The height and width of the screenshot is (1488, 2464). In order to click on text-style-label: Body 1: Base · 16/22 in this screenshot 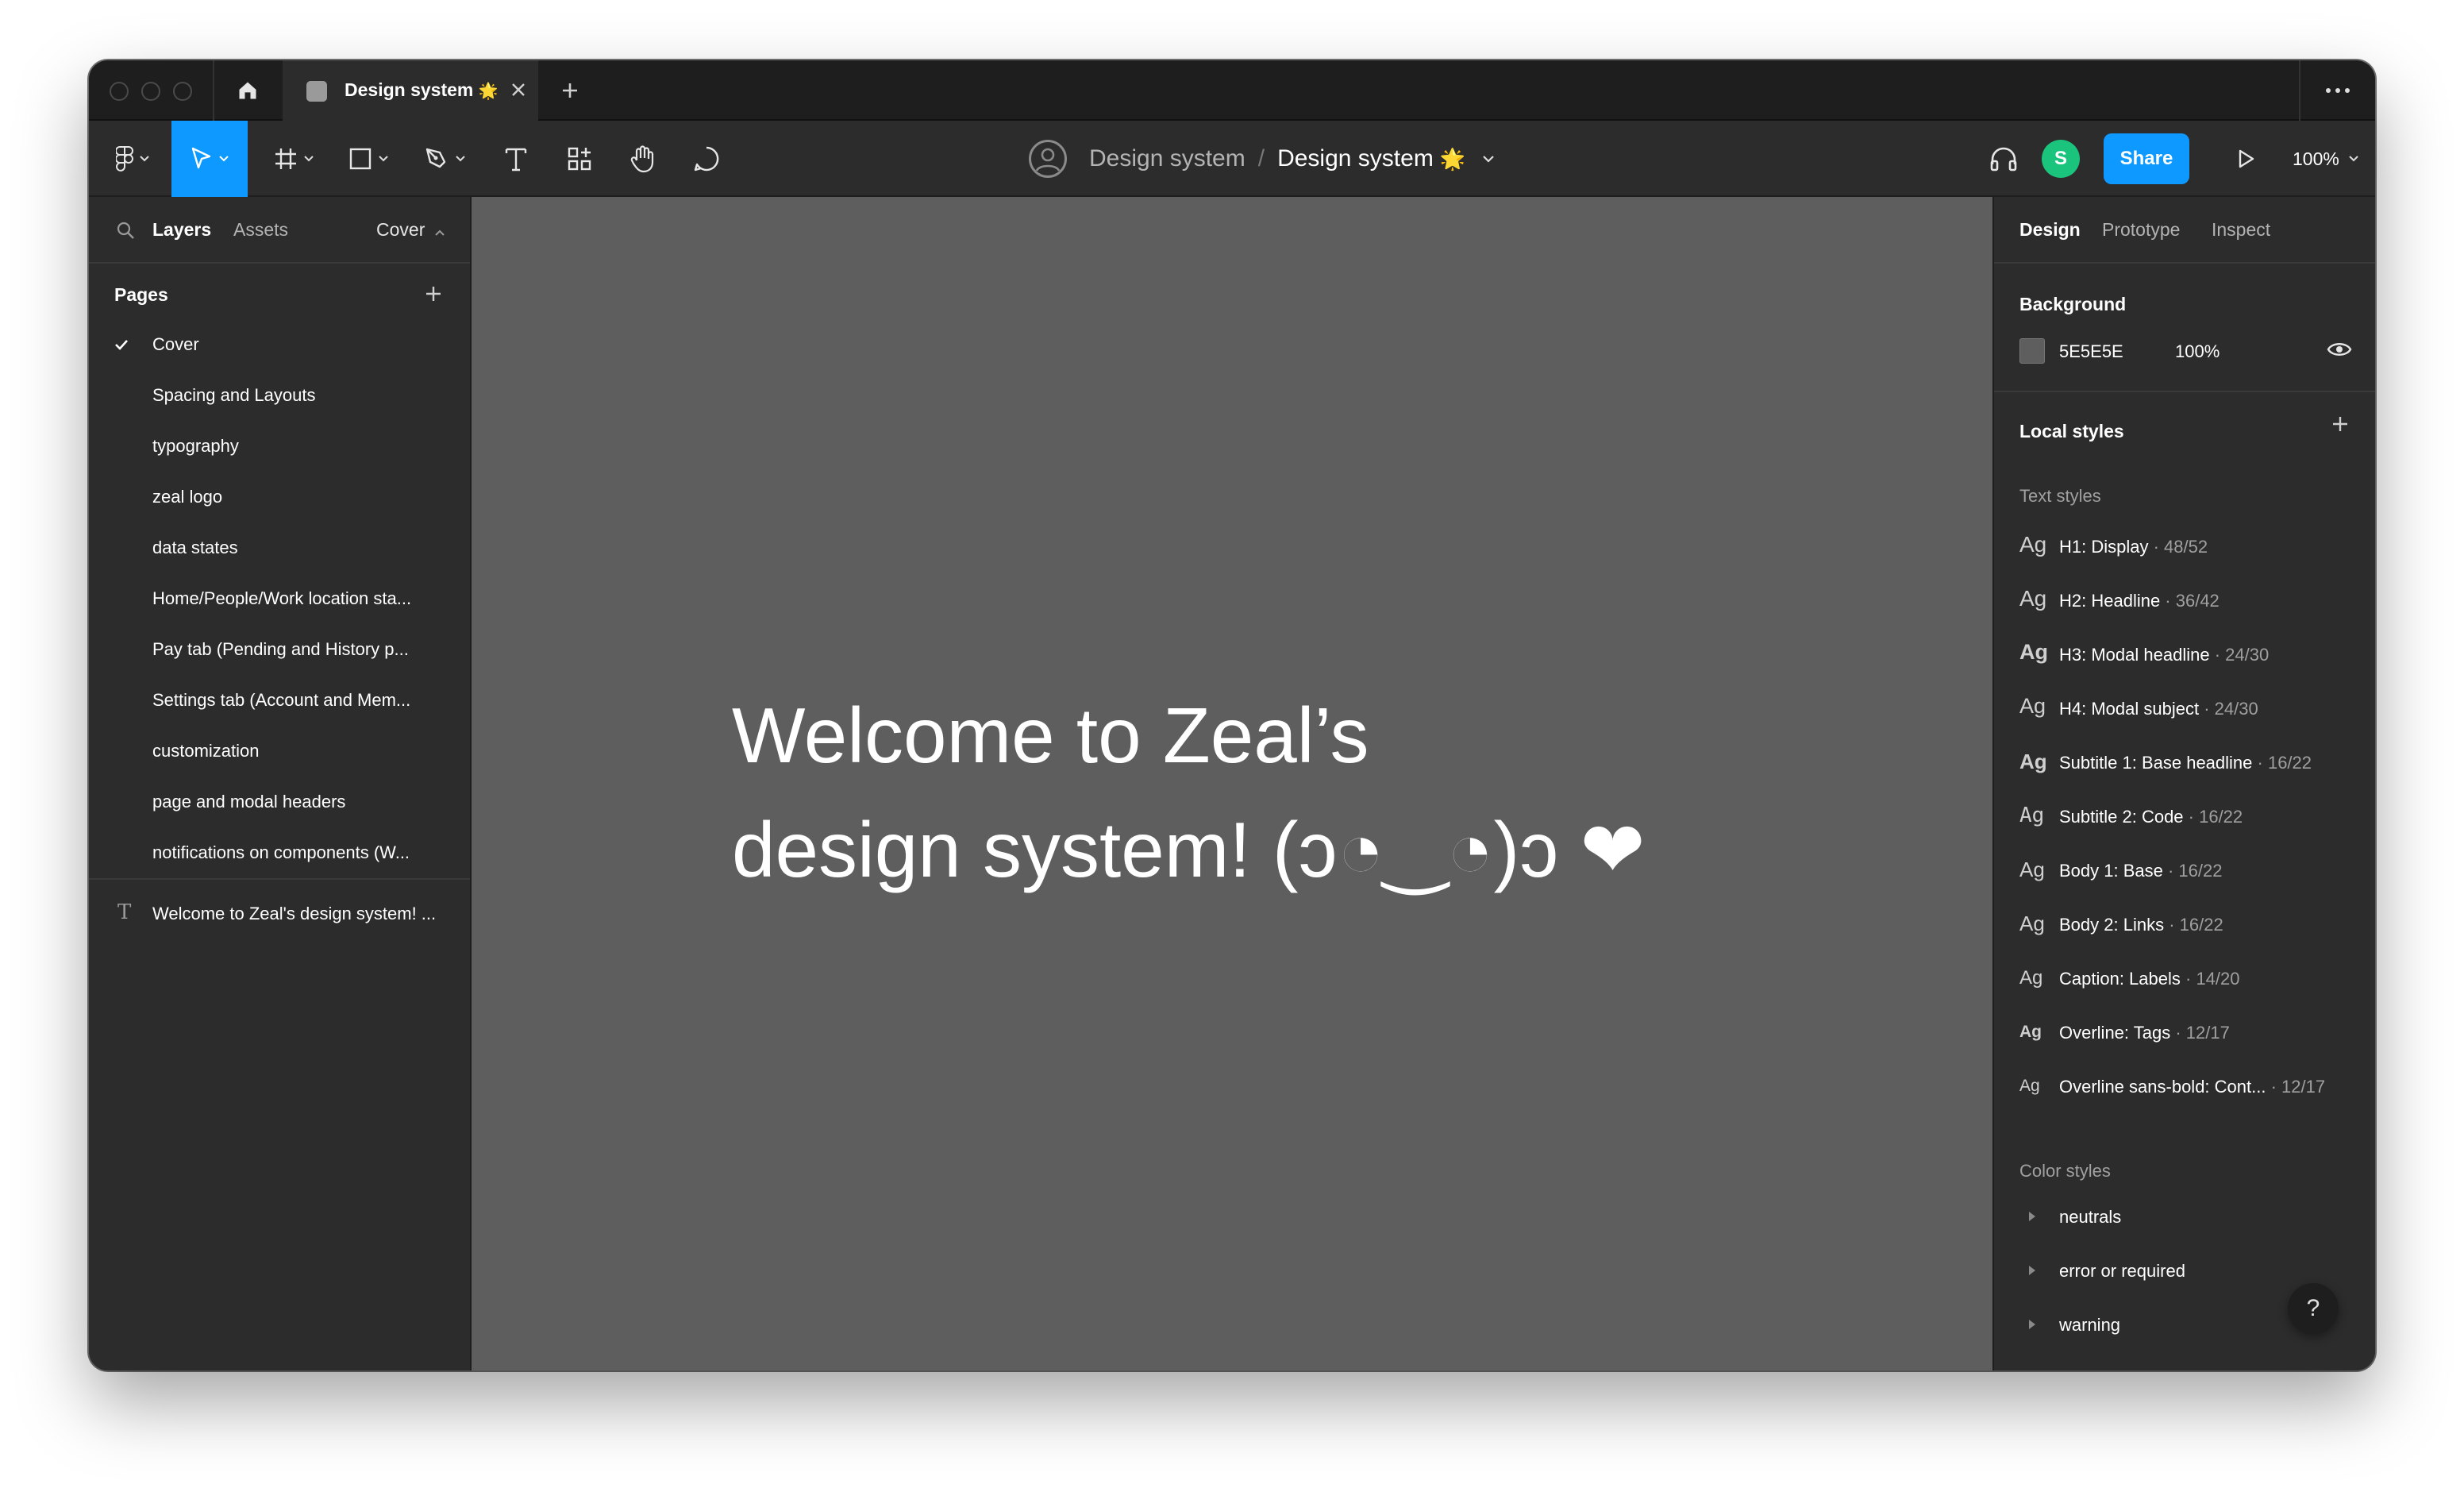, I will do `click(2141, 871)`.